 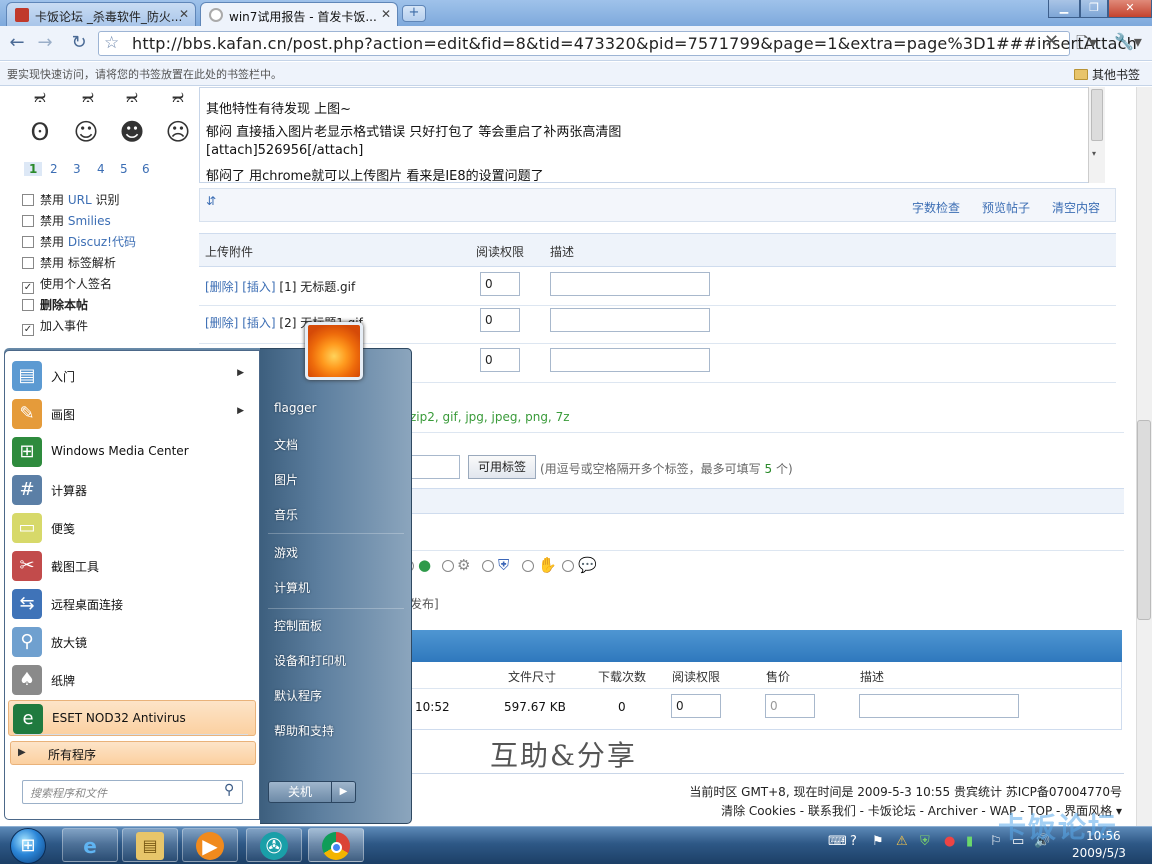 I want to click on start-place-item: 游戏, so click(x=286, y=552).